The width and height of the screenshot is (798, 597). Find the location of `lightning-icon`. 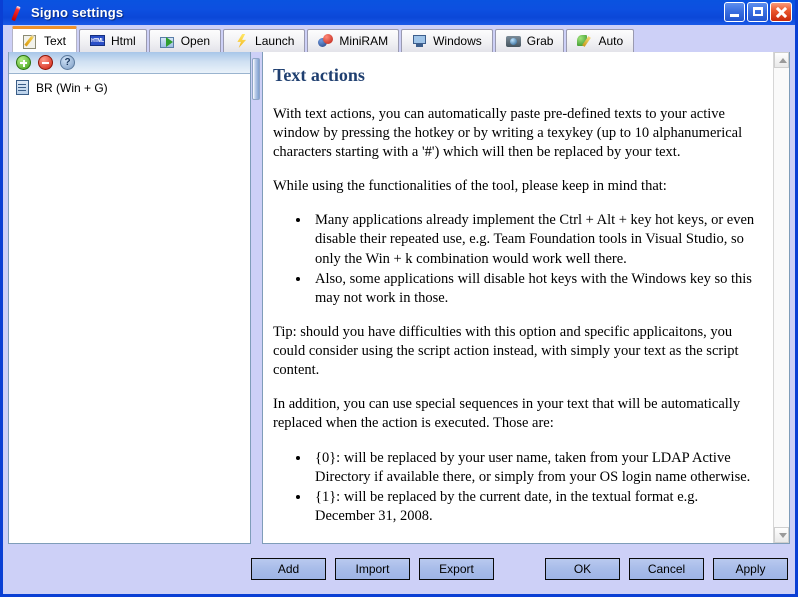

lightning-icon is located at coordinates (242, 41).